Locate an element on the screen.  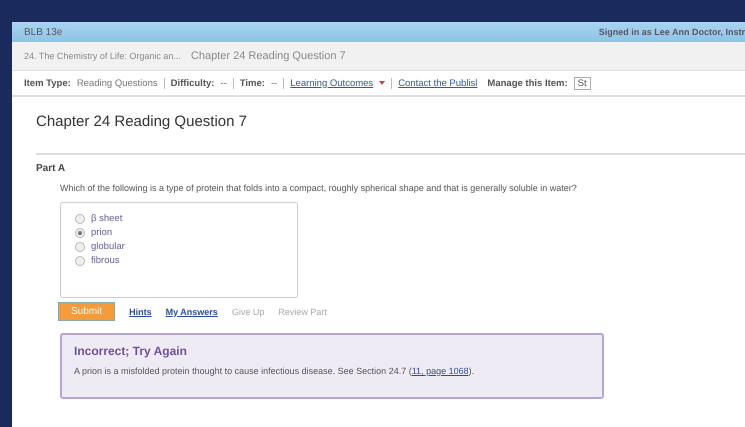
question-title: Chapter 24 Reading Question 7 is located at coordinates (142, 121).